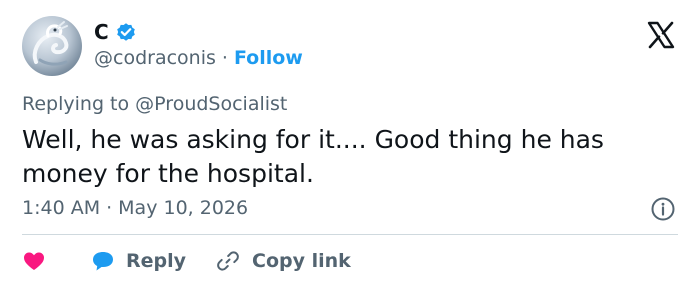 The image size is (700, 287). I want to click on replying-to-prefix: Replying to, so click(76, 104).